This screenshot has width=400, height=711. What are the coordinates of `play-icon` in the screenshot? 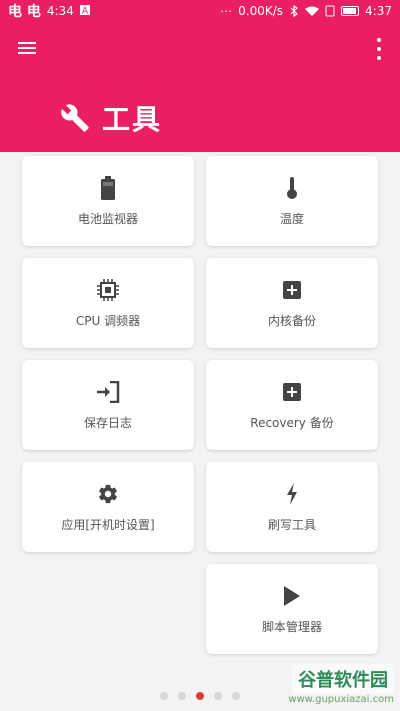 It's located at (292, 596).